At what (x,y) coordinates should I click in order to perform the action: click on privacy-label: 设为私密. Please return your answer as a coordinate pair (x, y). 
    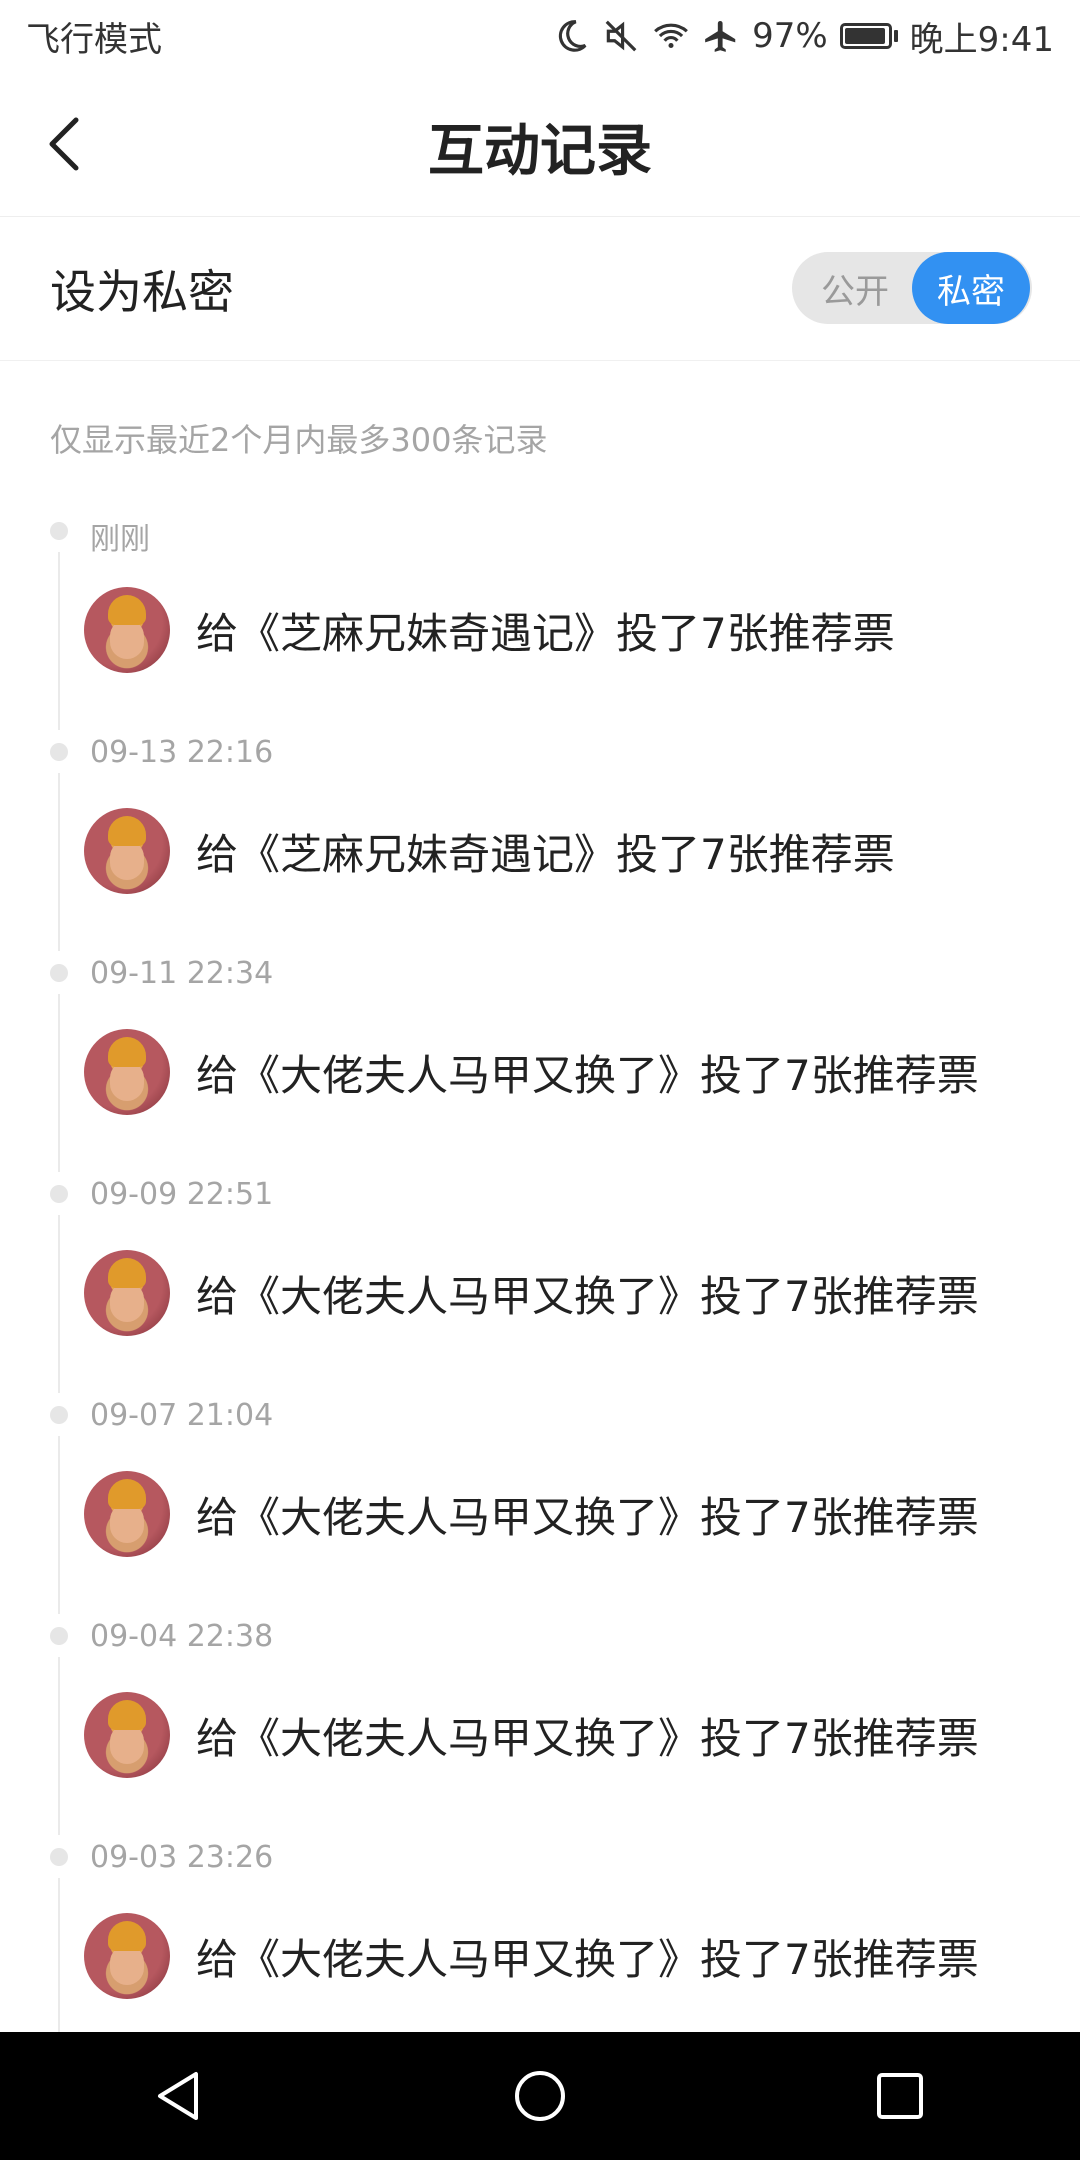
    Looking at the image, I should click on (142, 292).